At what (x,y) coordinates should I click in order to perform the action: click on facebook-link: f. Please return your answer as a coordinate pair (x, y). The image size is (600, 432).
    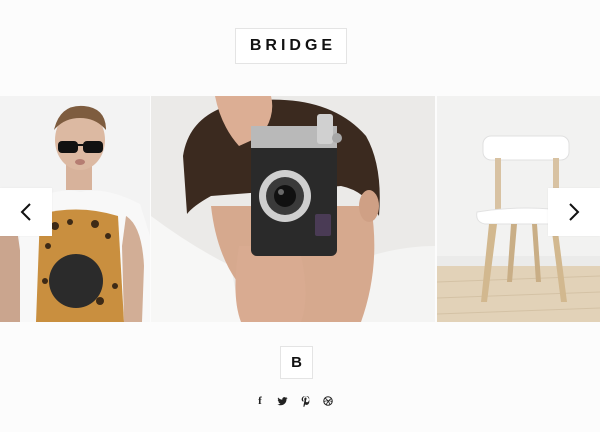
    Looking at the image, I should click on (260, 401).